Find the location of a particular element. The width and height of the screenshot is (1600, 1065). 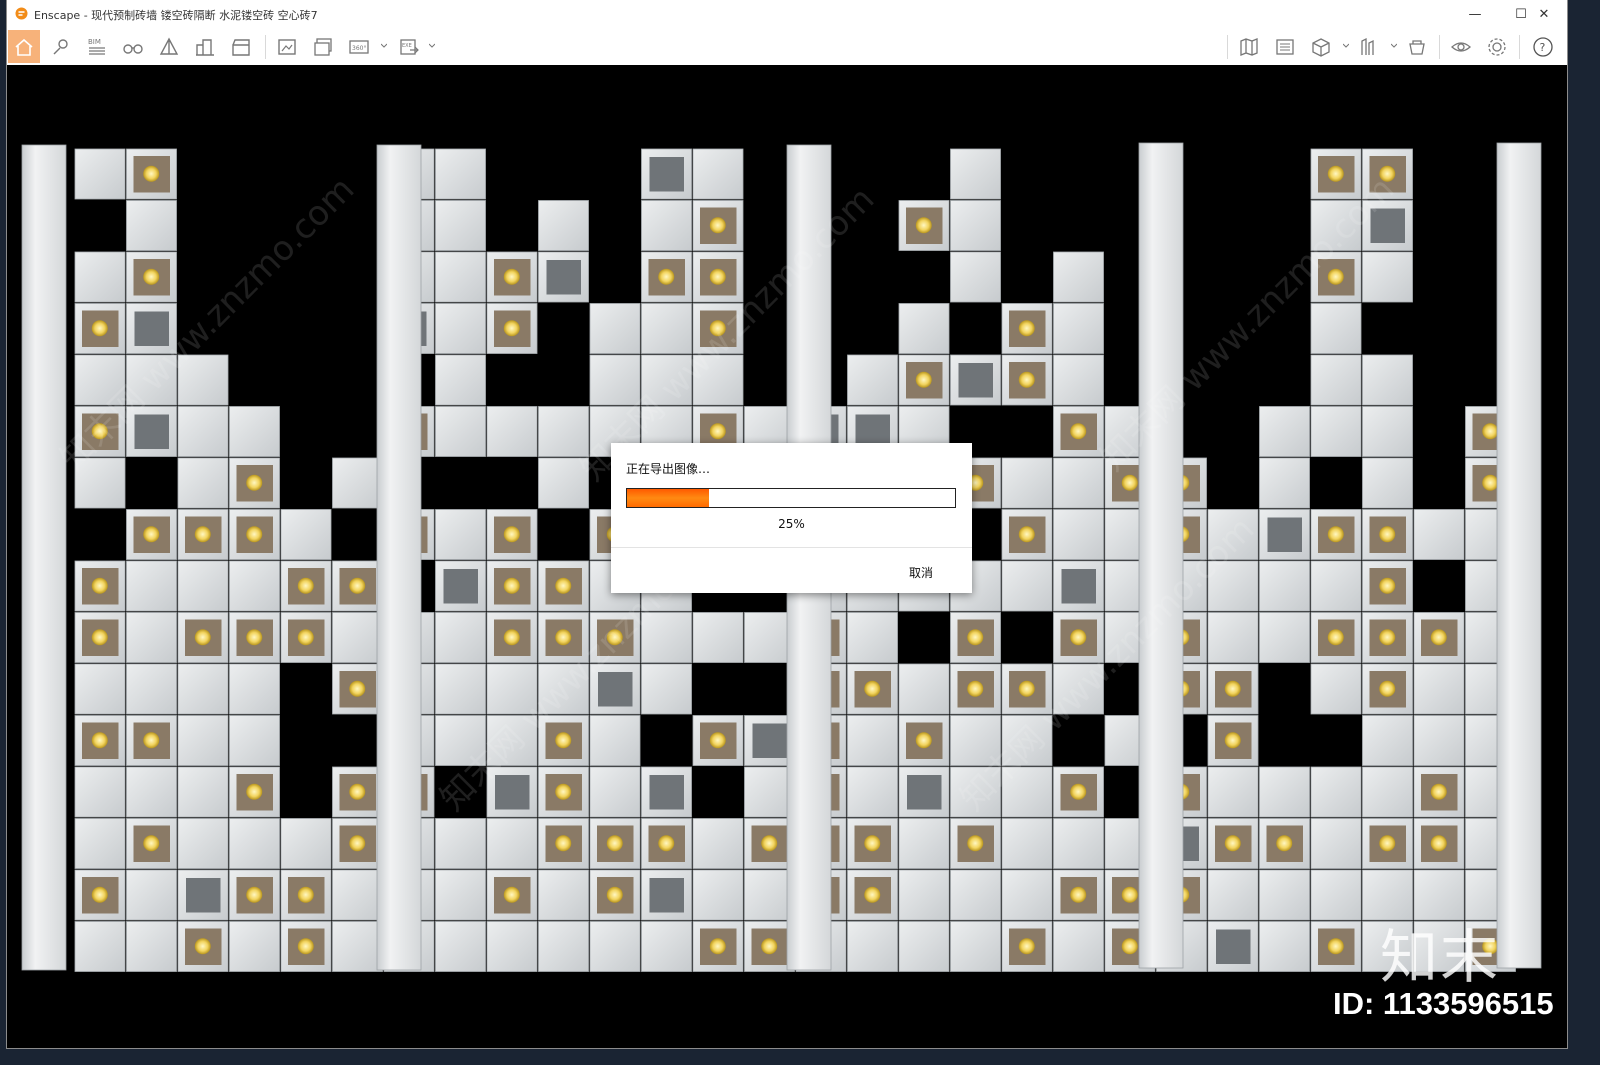

watermark-logo: 知末 is located at coordinates (1440, 957).